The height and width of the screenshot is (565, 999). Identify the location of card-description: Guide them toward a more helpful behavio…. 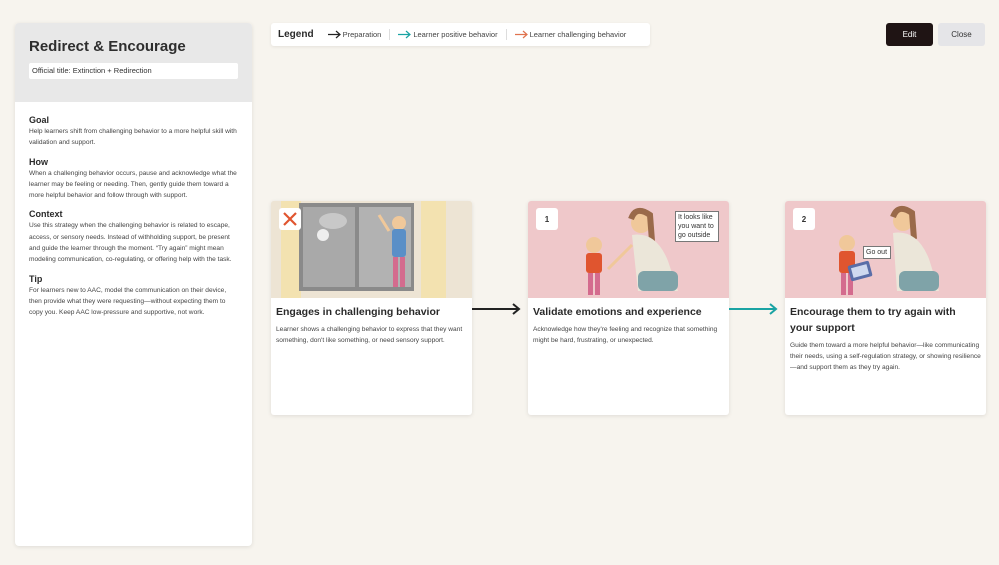
(885, 357).